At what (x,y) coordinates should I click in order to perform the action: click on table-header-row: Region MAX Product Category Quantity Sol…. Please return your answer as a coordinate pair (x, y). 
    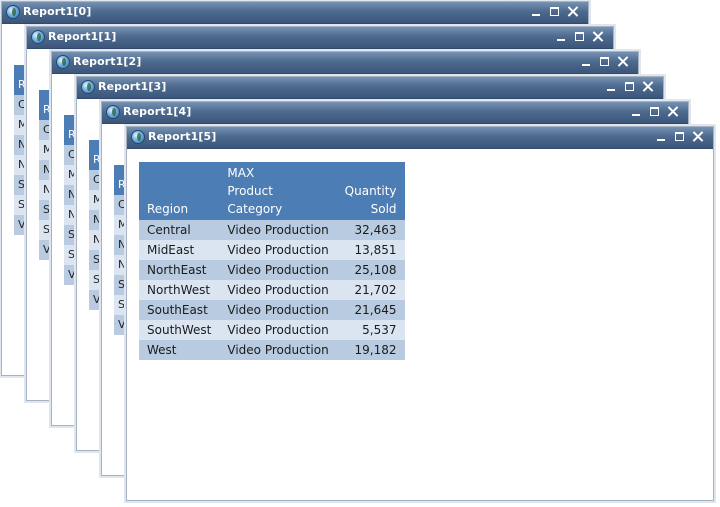
    Looking at the image, I should click on (272, 191).